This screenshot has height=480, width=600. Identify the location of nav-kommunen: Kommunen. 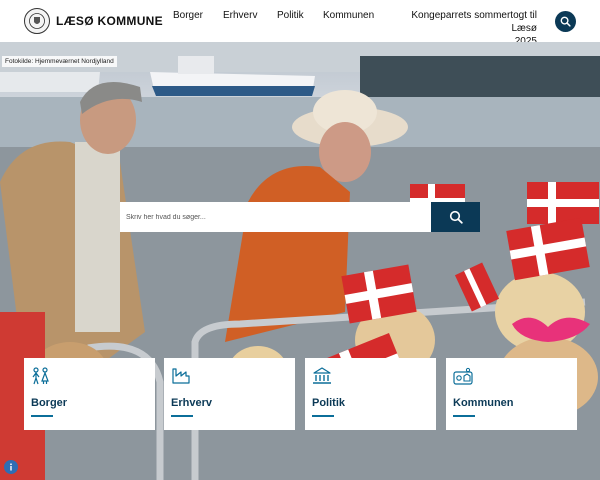
(348, 15).